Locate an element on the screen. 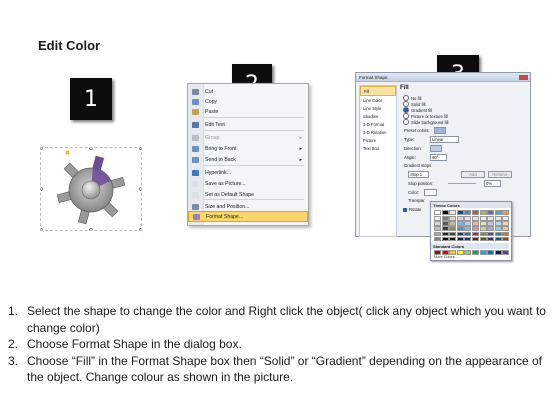 The height and width of the screenshot is (420, 560). gear-selection-box is located at coordinates (91, 189).